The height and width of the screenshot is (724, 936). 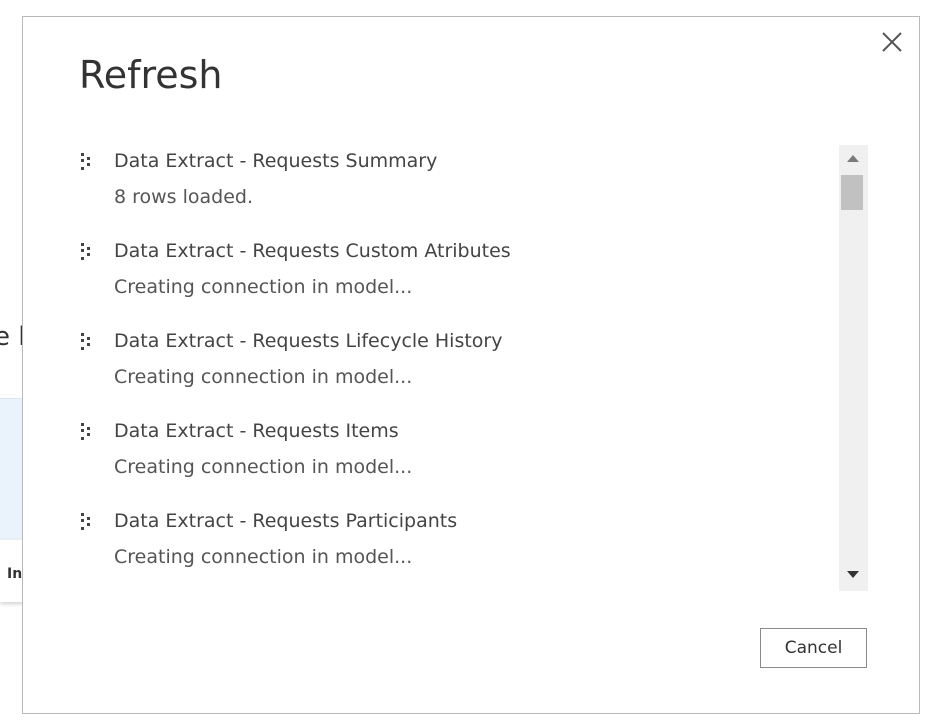 I want to click on close-button, so click(x=892, y=42).